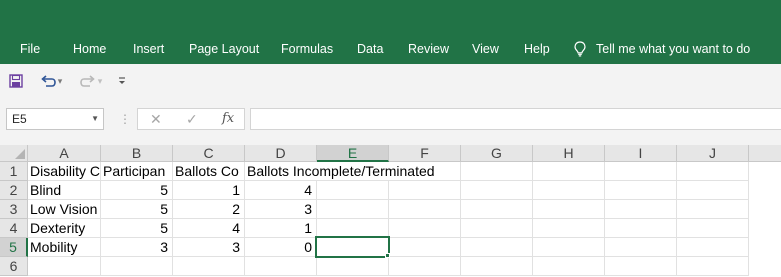 Image resolution: width=781 pixels, height=277 pixels. Describe the element at coordinates (641, 247) in the screenshot. I see `cell-i5` at that location.